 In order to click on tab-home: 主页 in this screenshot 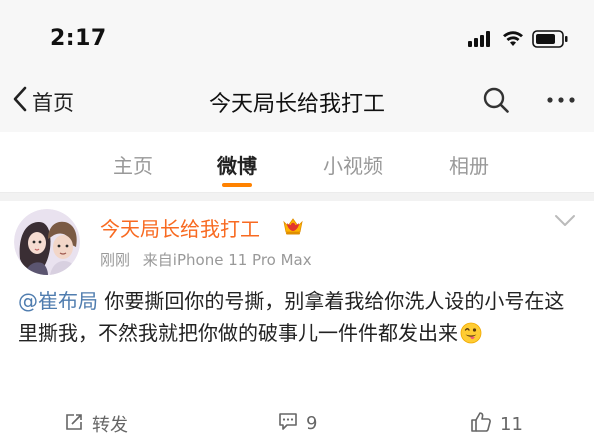, I will do `click(133, 164)`.